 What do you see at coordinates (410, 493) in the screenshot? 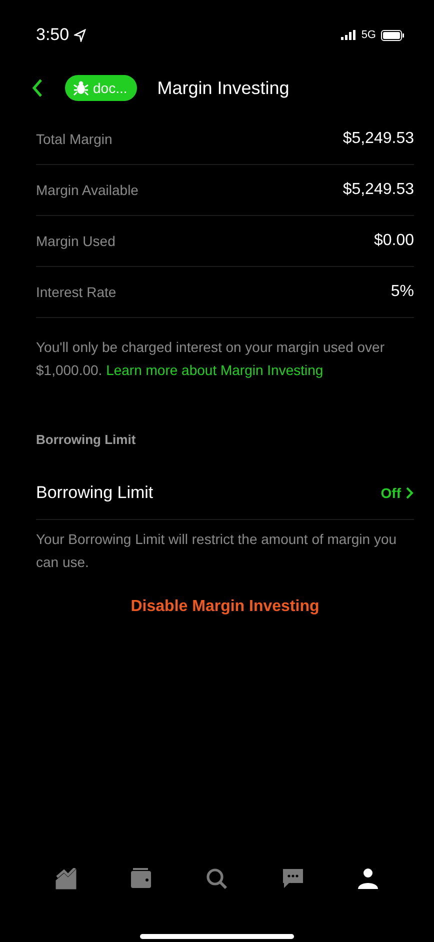
I see `chevron-right-icon` at bounding box center [410, 493].